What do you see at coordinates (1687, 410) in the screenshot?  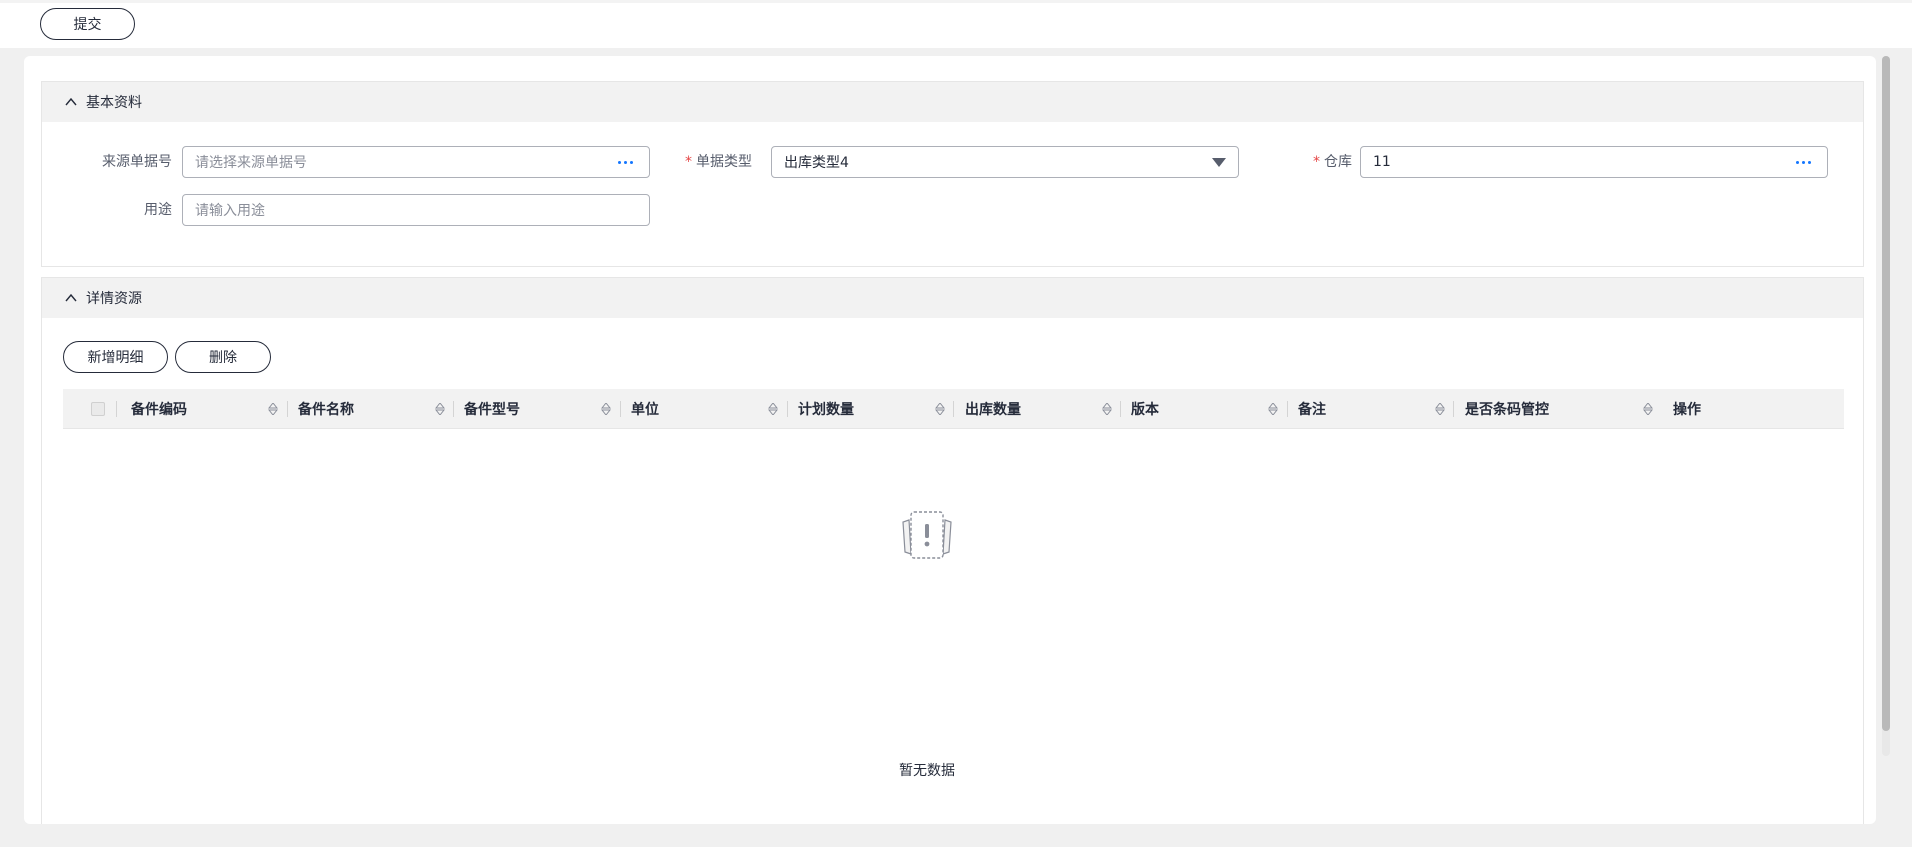 I see `column-header-actions: 操作` at bounding box center [1687, 410].